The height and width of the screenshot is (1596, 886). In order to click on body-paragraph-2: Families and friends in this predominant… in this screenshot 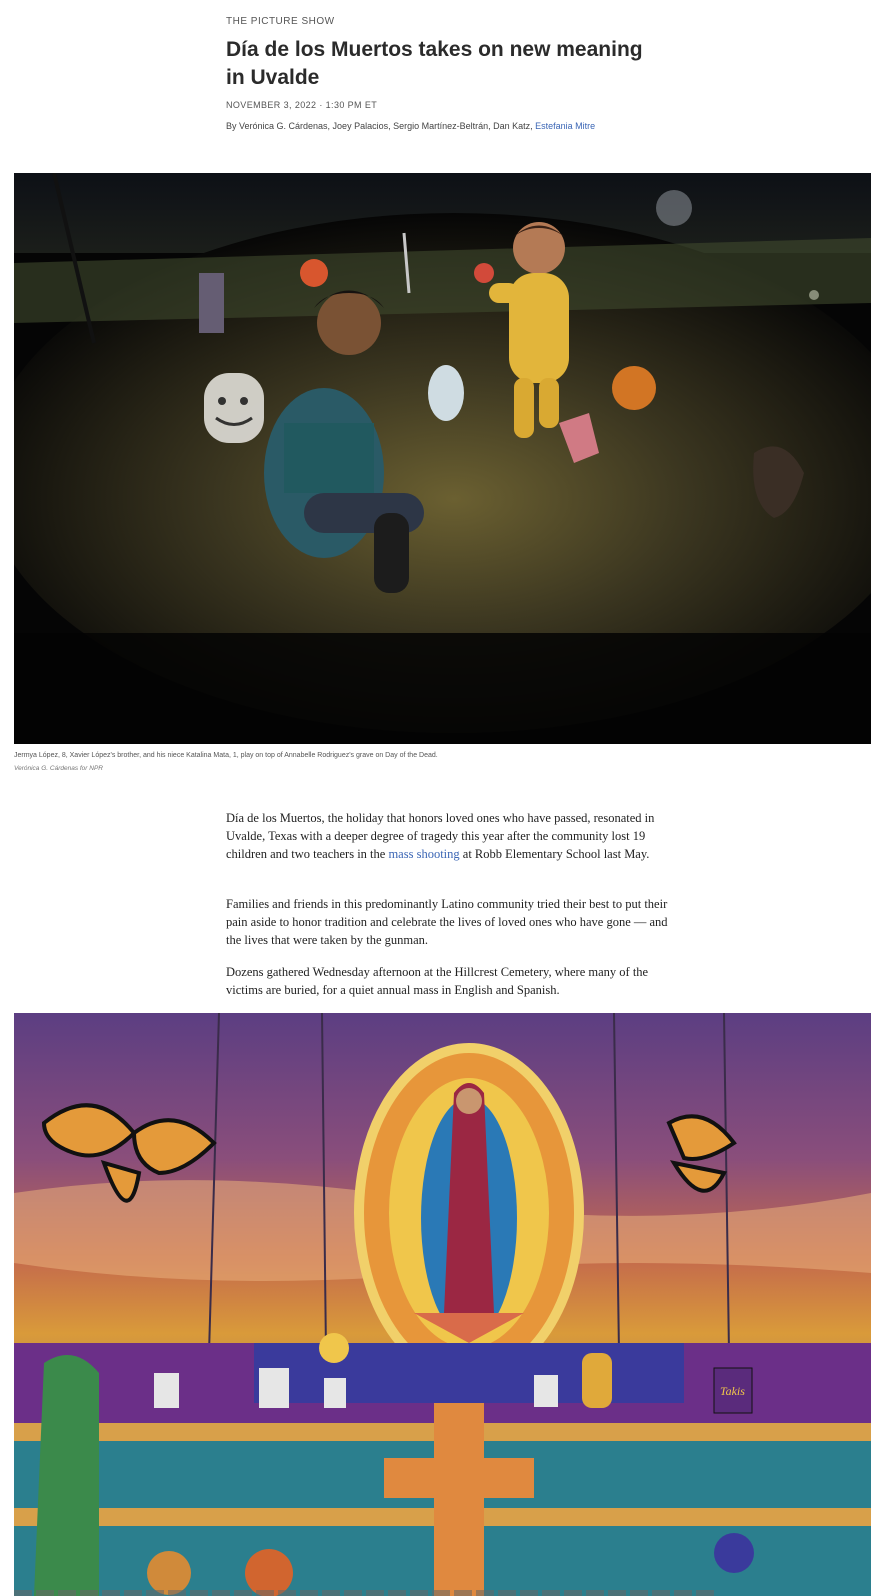, I will do `click(447, 922)`.